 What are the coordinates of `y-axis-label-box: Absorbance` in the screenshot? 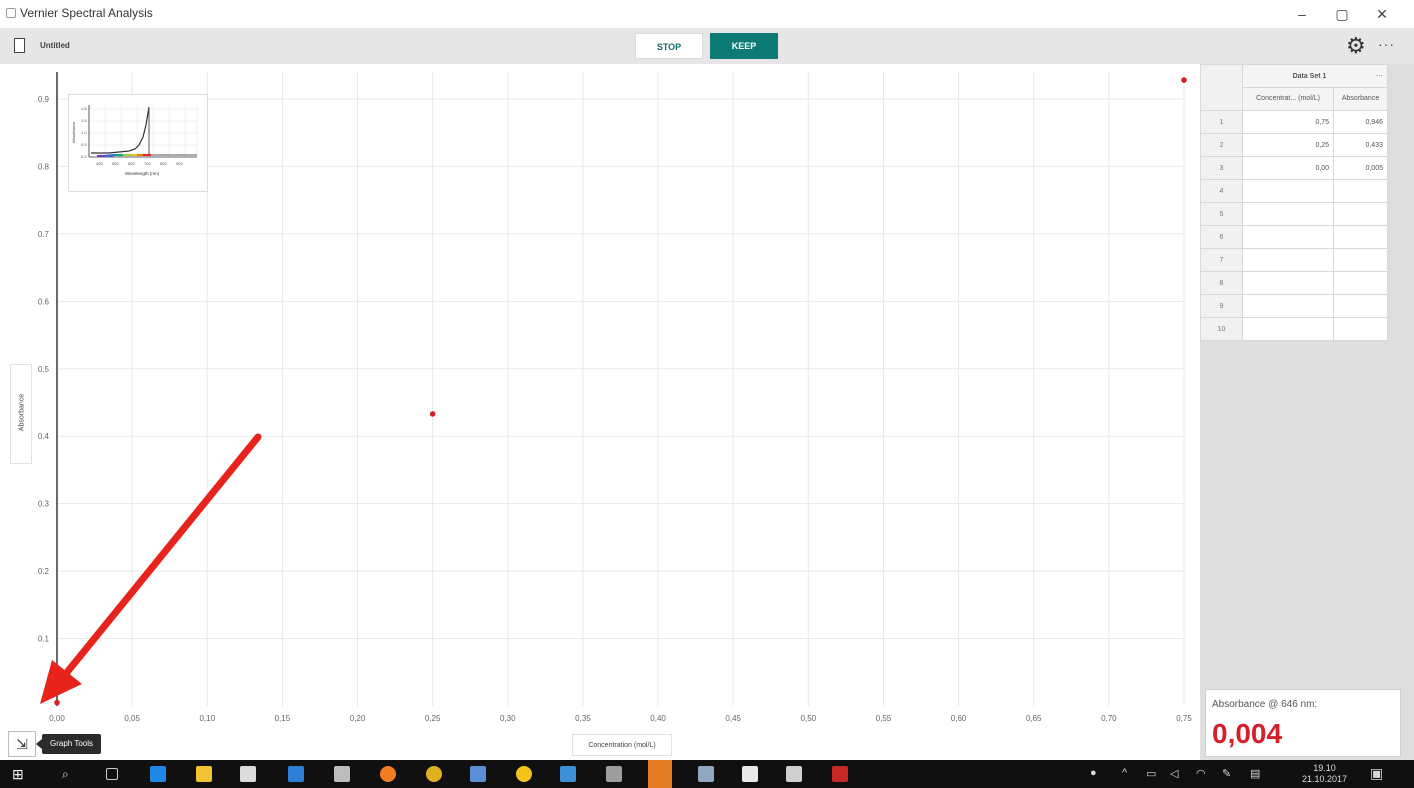 It's located at (21, 414).